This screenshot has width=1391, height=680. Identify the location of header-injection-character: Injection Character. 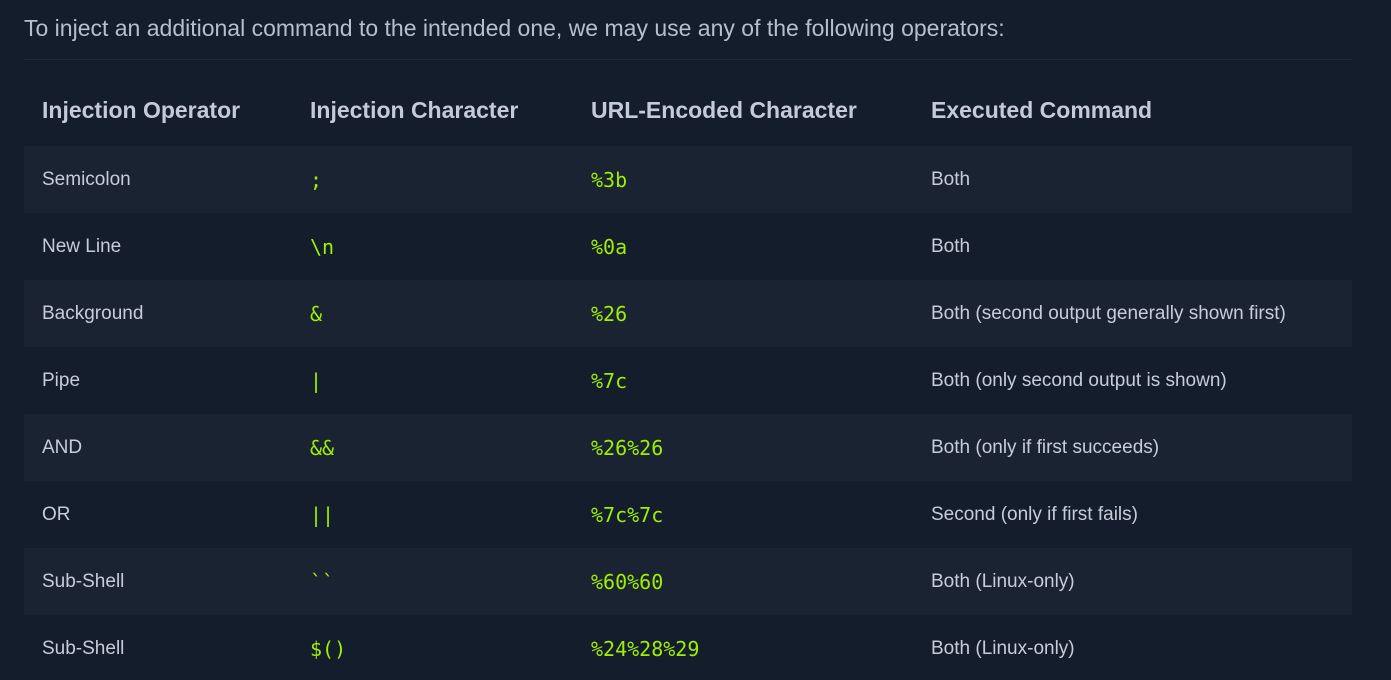
(414, 109).